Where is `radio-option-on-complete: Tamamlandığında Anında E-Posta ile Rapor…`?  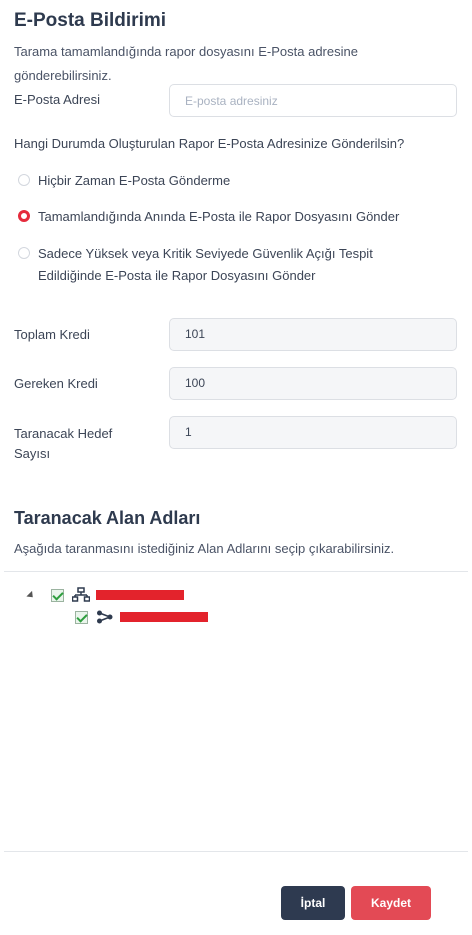
radio-option-on-complete: Tamamlandığında Anında E-Posta ile Rapor… is located at coordinates (208, 217).